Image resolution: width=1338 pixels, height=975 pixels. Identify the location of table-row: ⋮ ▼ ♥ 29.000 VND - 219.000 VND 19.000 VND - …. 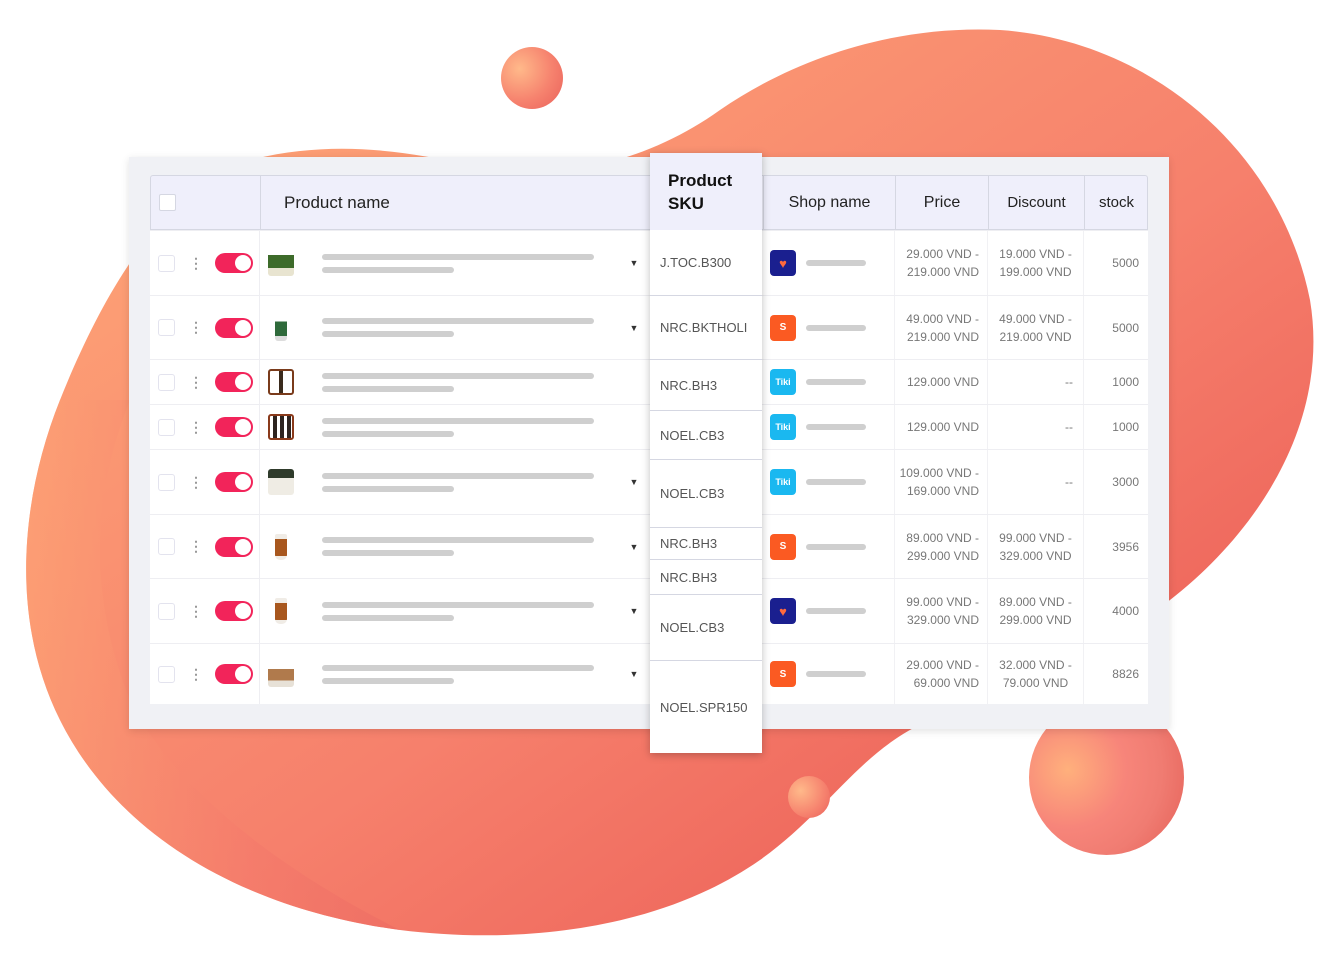
(649, 262).